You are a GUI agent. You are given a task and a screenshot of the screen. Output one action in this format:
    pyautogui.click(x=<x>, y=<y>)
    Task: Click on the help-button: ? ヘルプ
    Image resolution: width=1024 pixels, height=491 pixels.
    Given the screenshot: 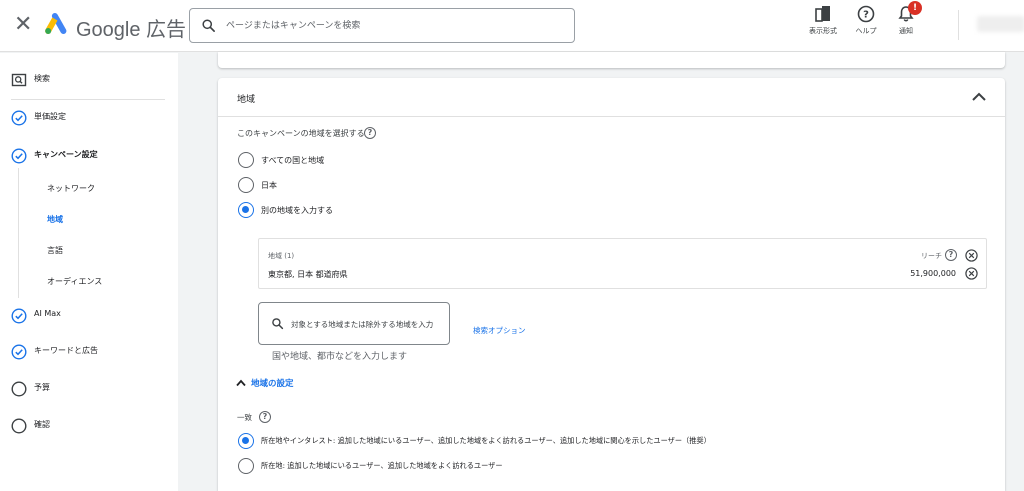 What is the action you would take?
    pyautogui.click(x=866, y=20)
    